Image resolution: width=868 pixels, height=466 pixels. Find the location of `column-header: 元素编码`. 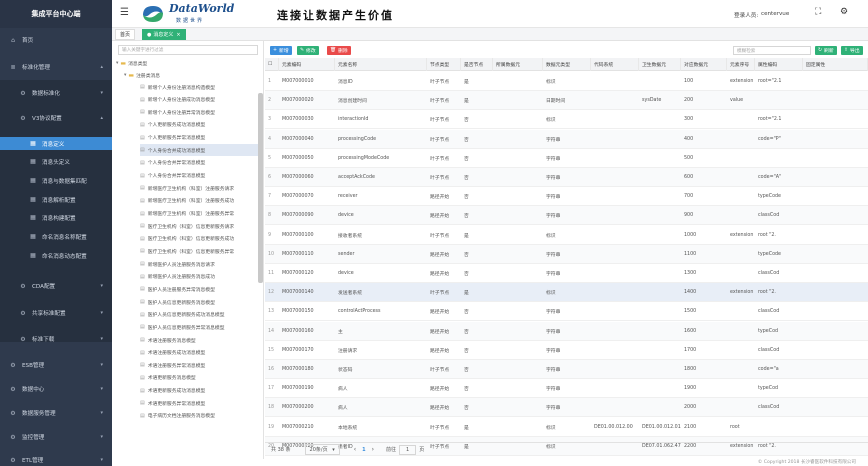

column-header: 元素编码 is located at coordinates (307, 64).